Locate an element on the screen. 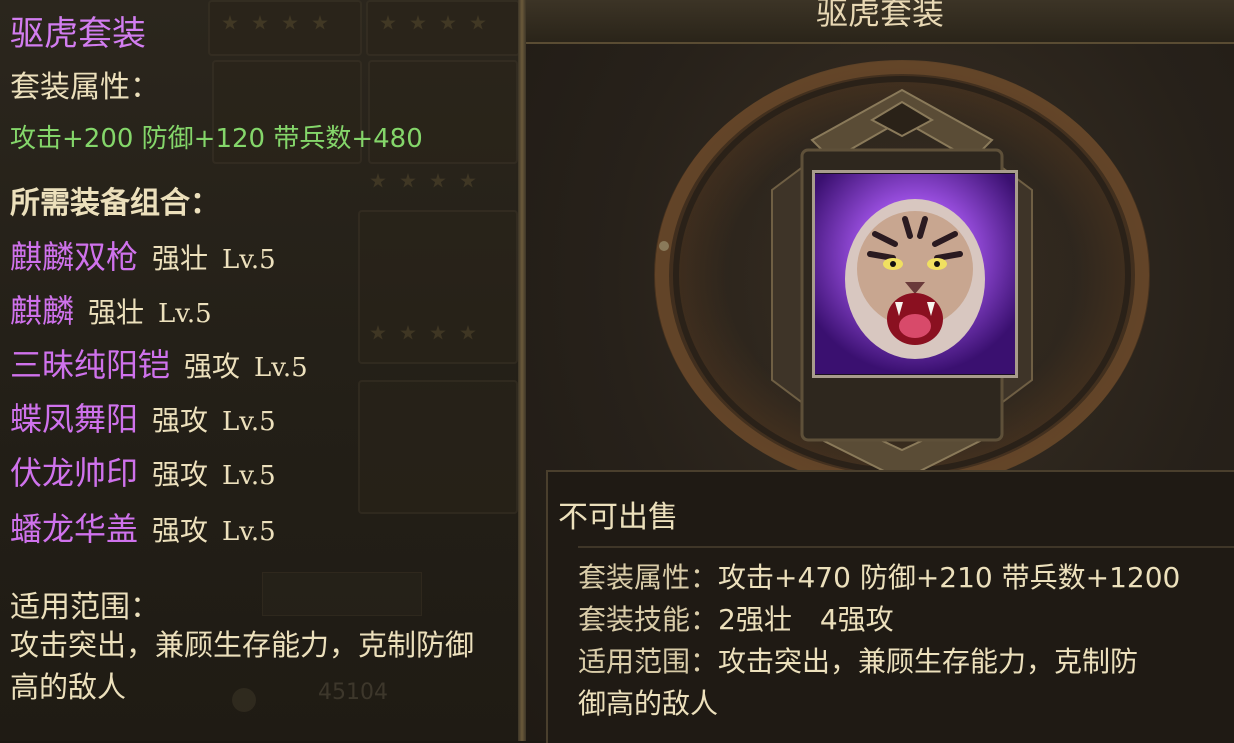  scope-header: 适用范围： is located at coordinates (85, 607).